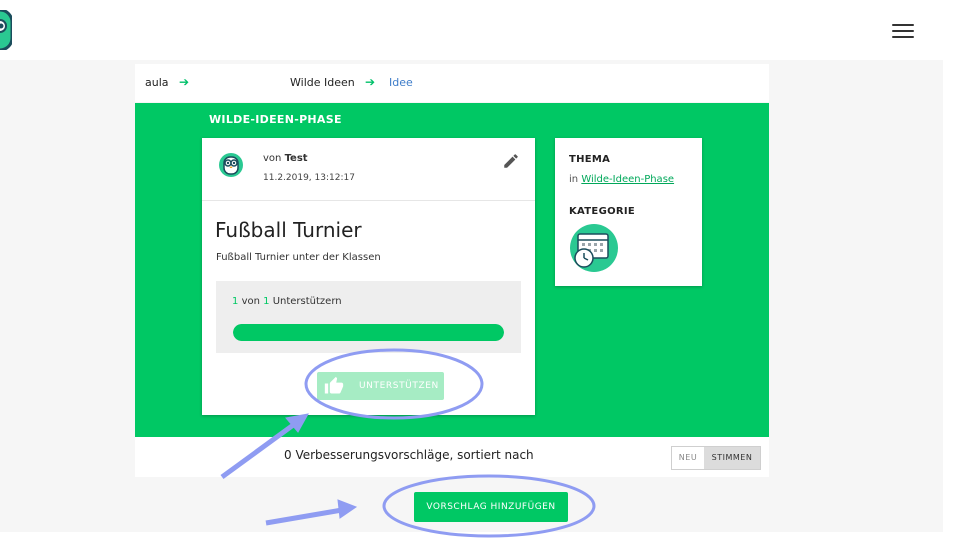 This screenshot has width=960, height=540. Describe the element at coordinates (732, 458) in the screenshot. I see `sort-option-stimmen: STIMMEN` at that location.